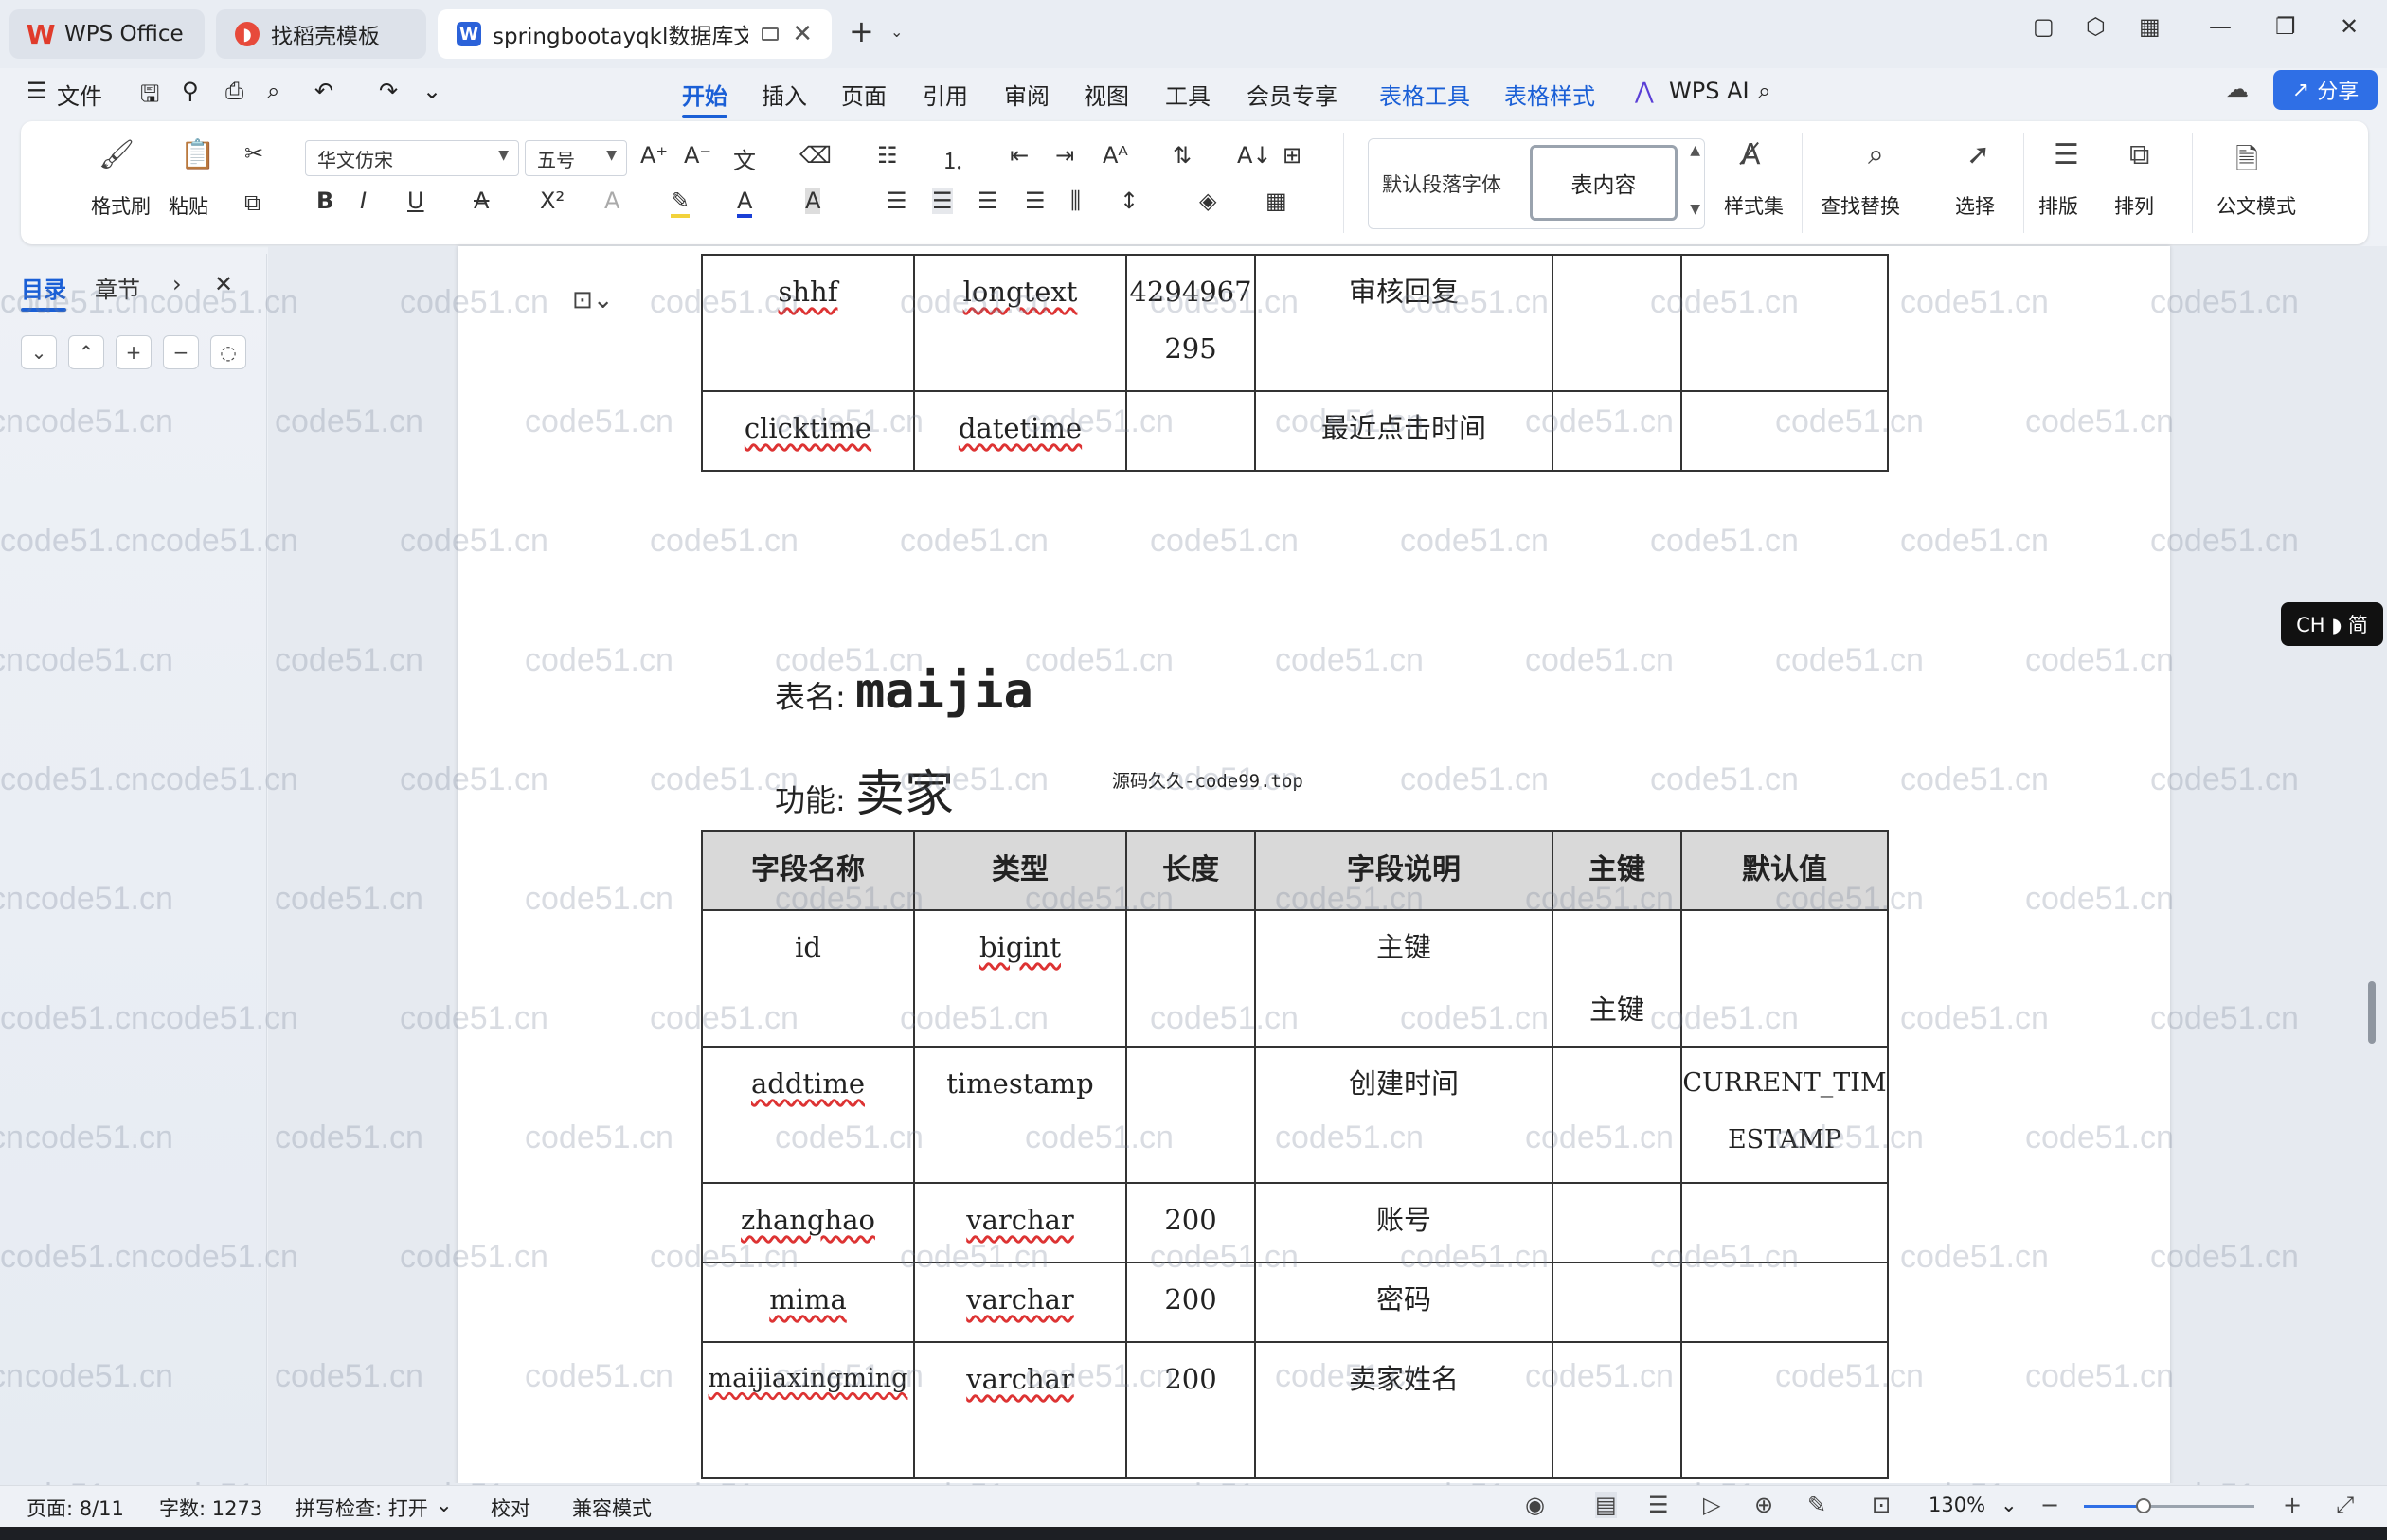  Describe the element at coordinates (1020, 1410) in the screenshot. I see `cell-type: varchar` at that location.